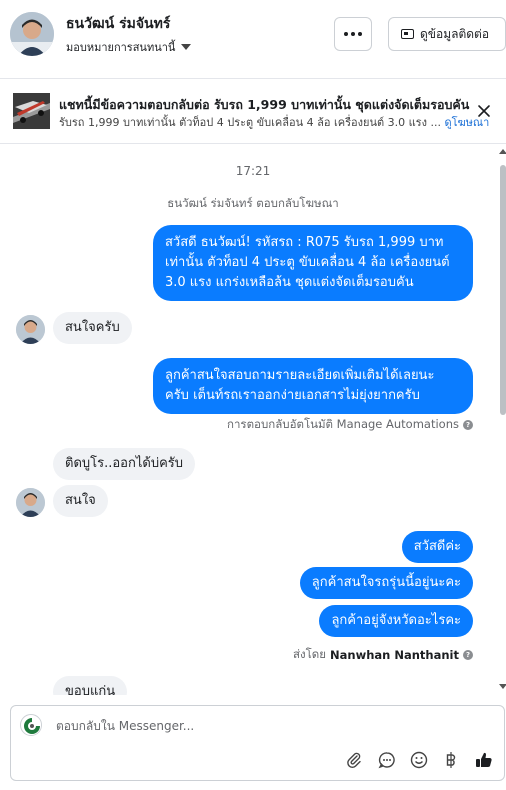 The image size is (506, 790). Describe the element at coordinates (437, 547) in the screenshot. I see `outgoing-message: สวัสดีค่ะ` at that location.